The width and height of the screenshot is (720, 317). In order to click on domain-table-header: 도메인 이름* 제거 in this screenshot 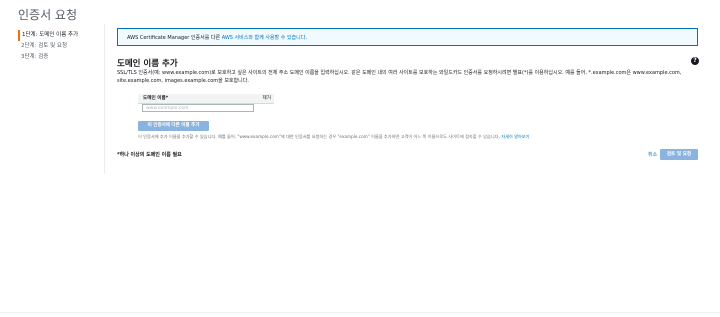, I will do `click(206, 99)`.